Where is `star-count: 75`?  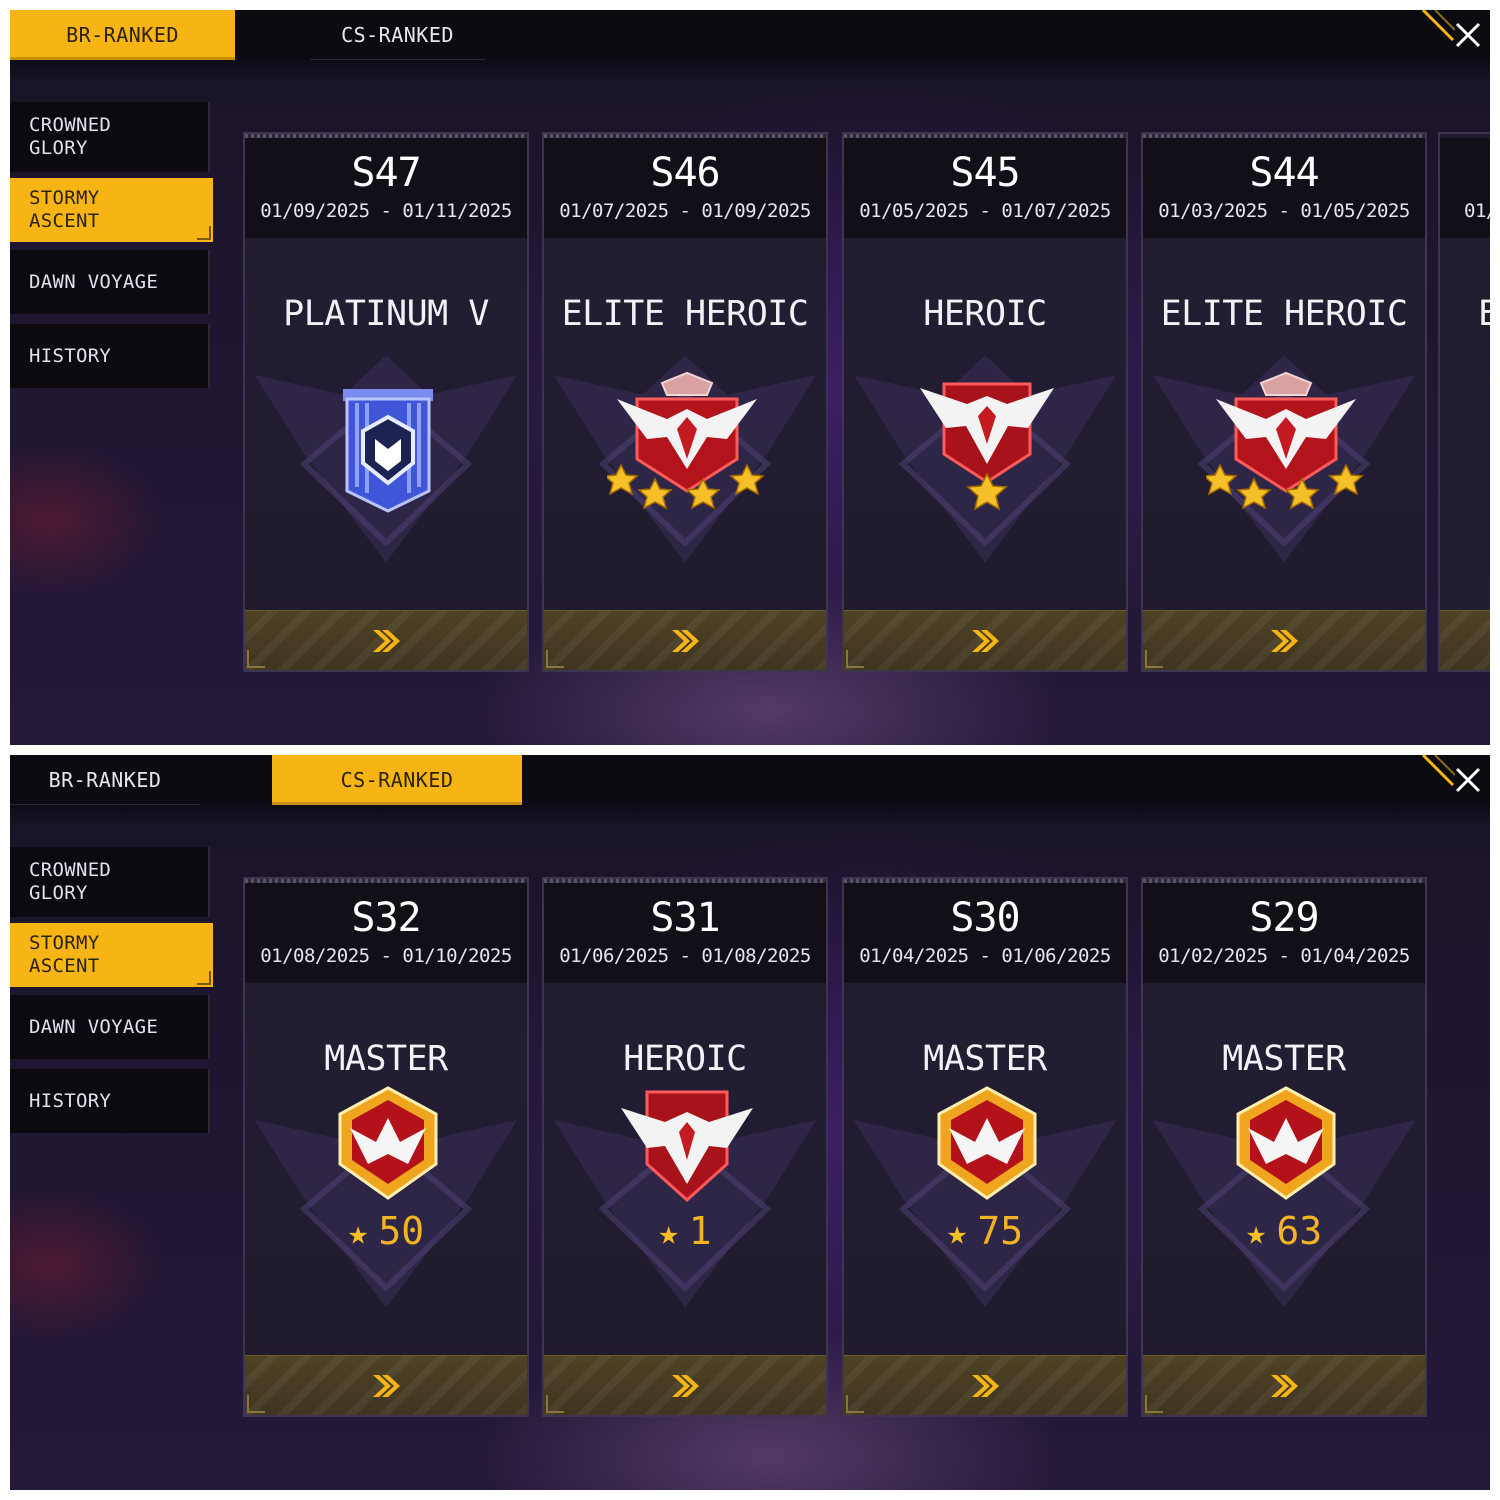
star-count: 75 is located at coordinates (1000, 1231).